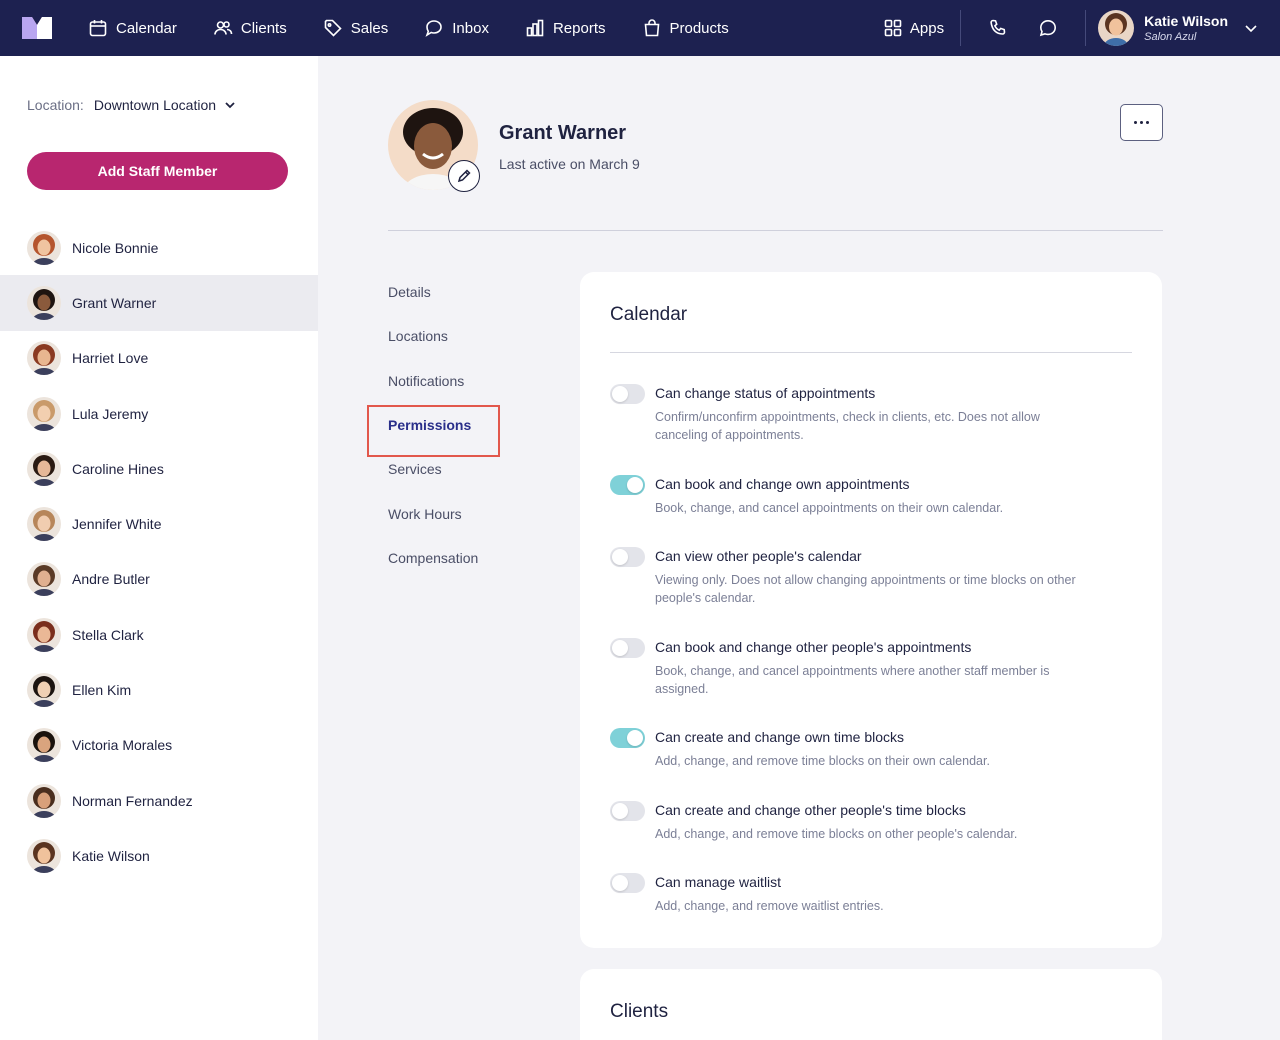 The image size is (1280, 1040). Describe the element at coordinates (718, 882) in the screenshot. I see `permission-title: Can manage waitlist` at that location.